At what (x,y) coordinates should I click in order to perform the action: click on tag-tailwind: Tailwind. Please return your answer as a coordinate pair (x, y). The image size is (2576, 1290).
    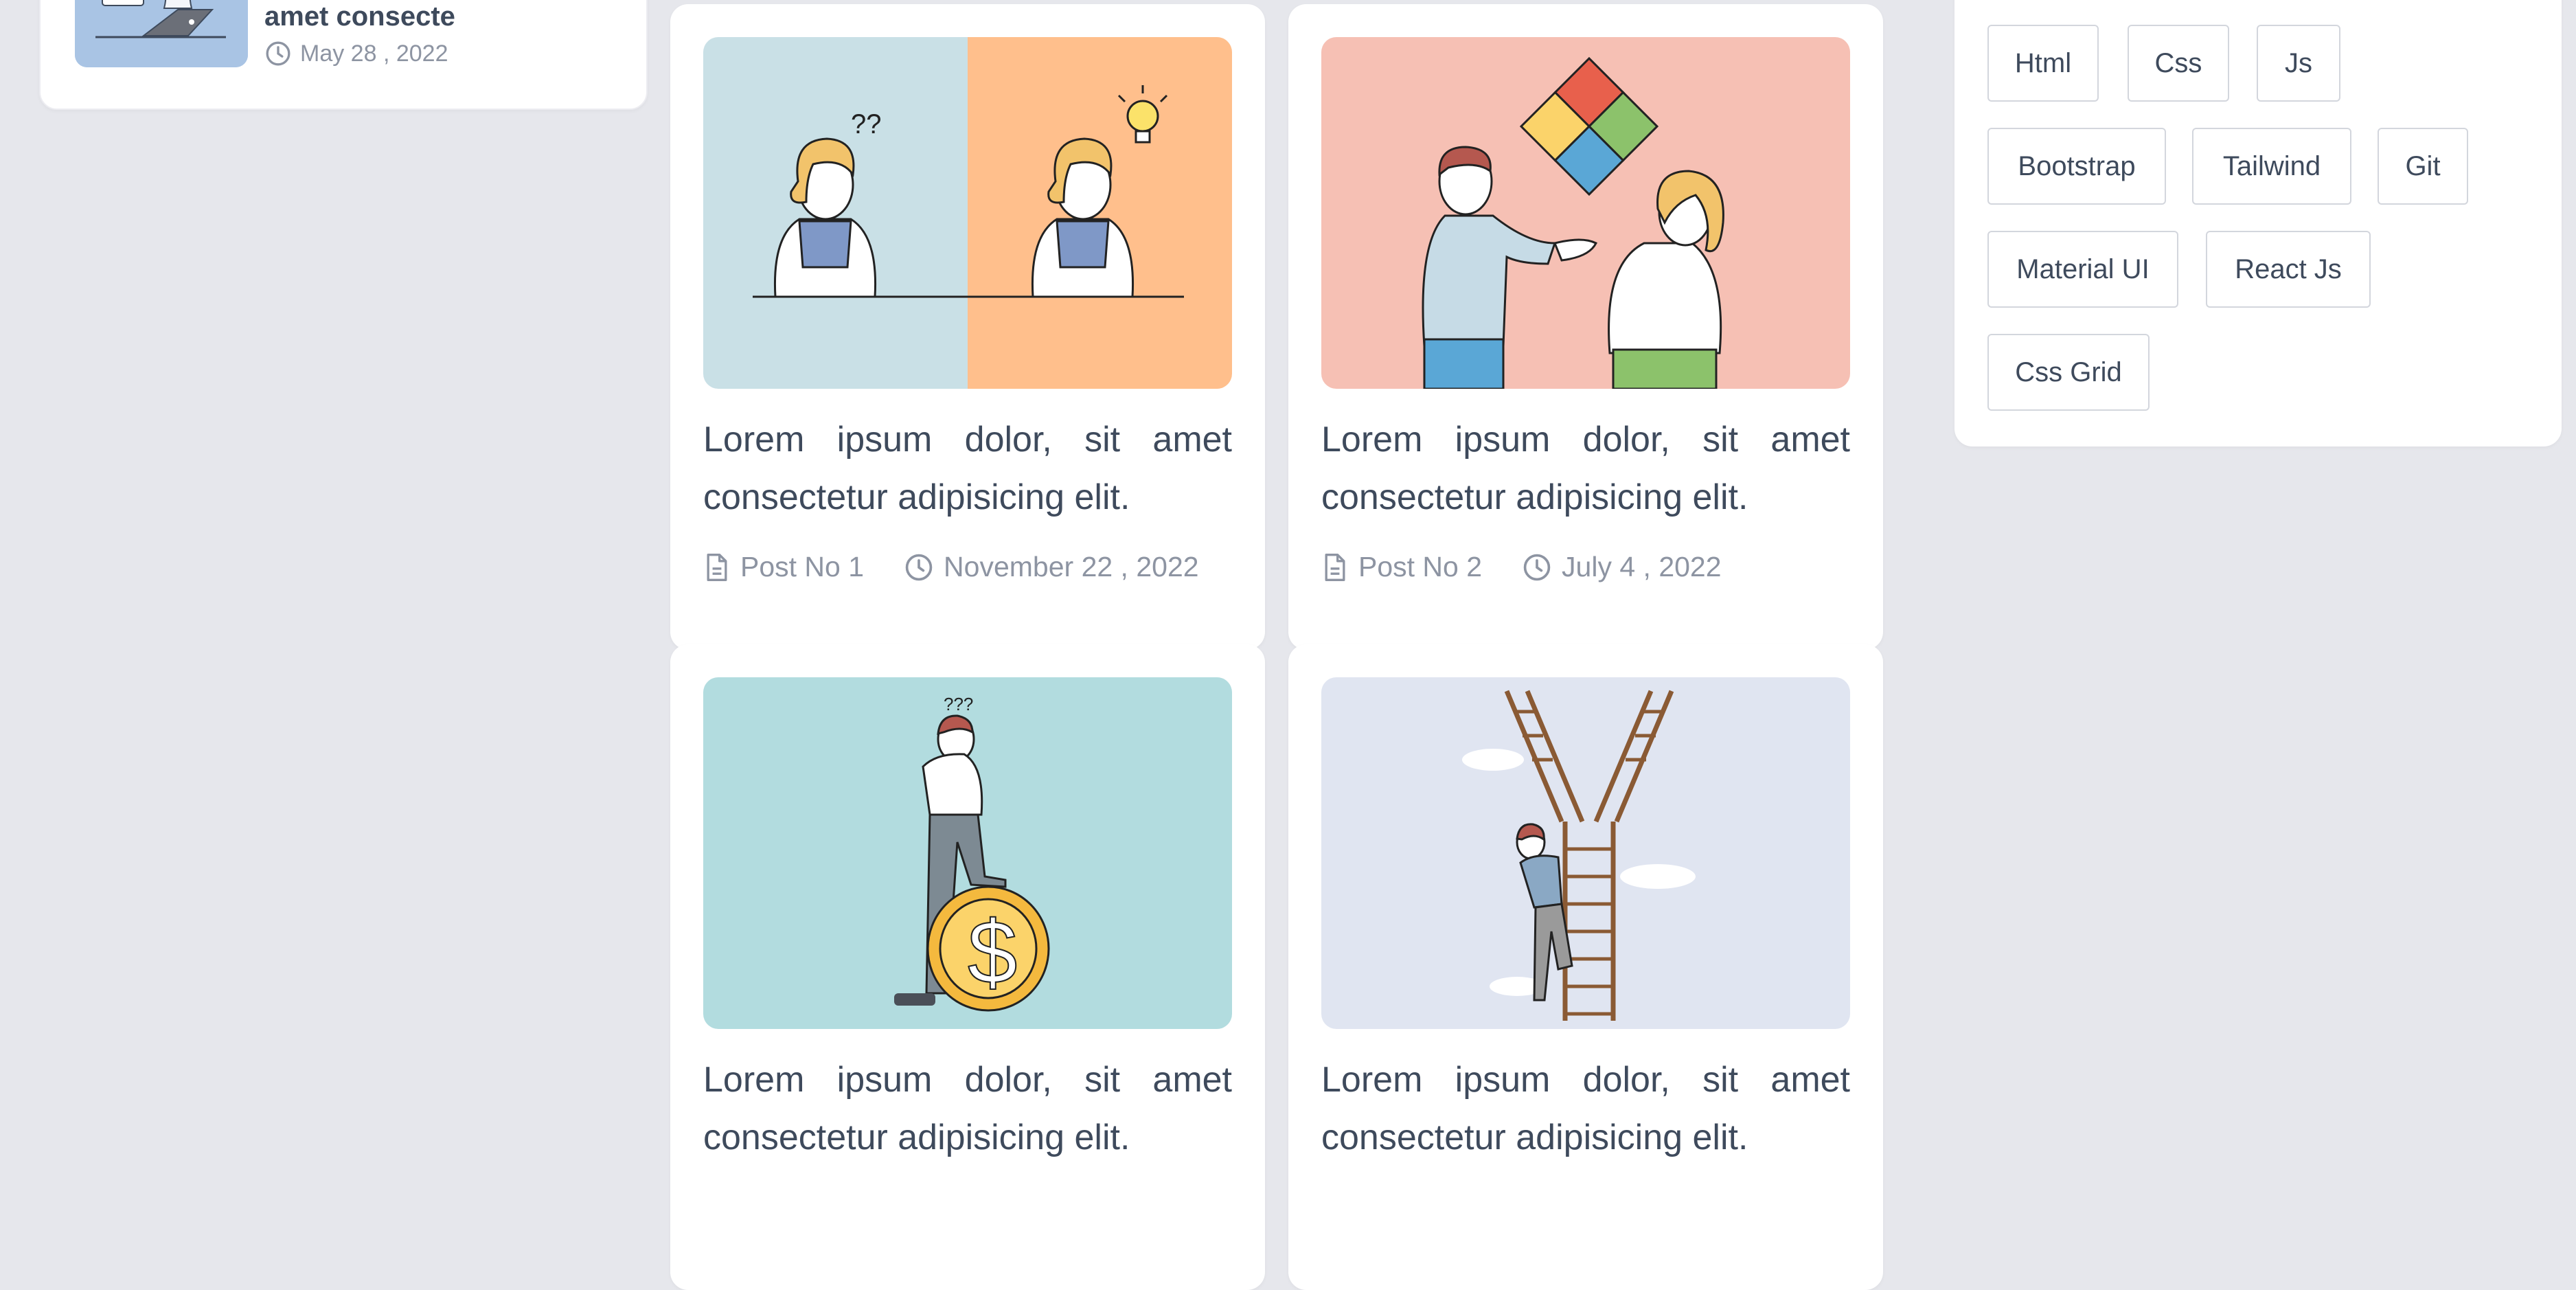
    Looking at the image, I should click on (2271, 166).